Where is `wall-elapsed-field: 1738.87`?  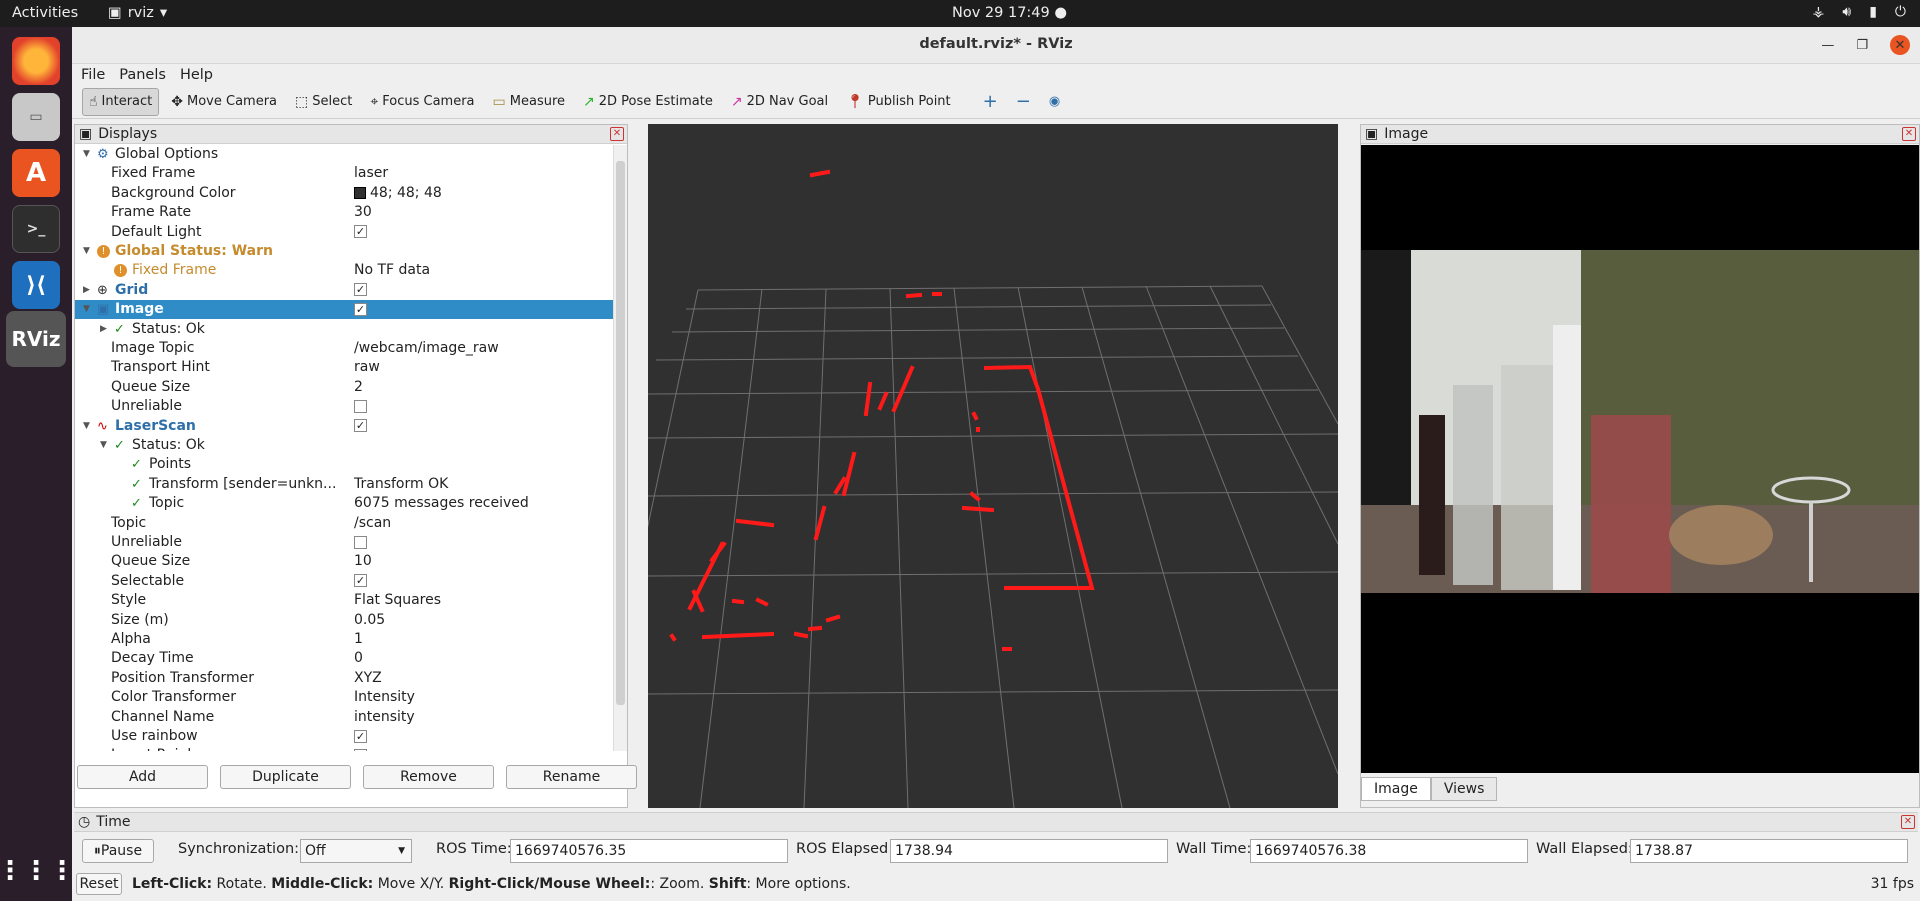 wall-elapsed-field: 1738.87 is located at coordinates (1769, 851).